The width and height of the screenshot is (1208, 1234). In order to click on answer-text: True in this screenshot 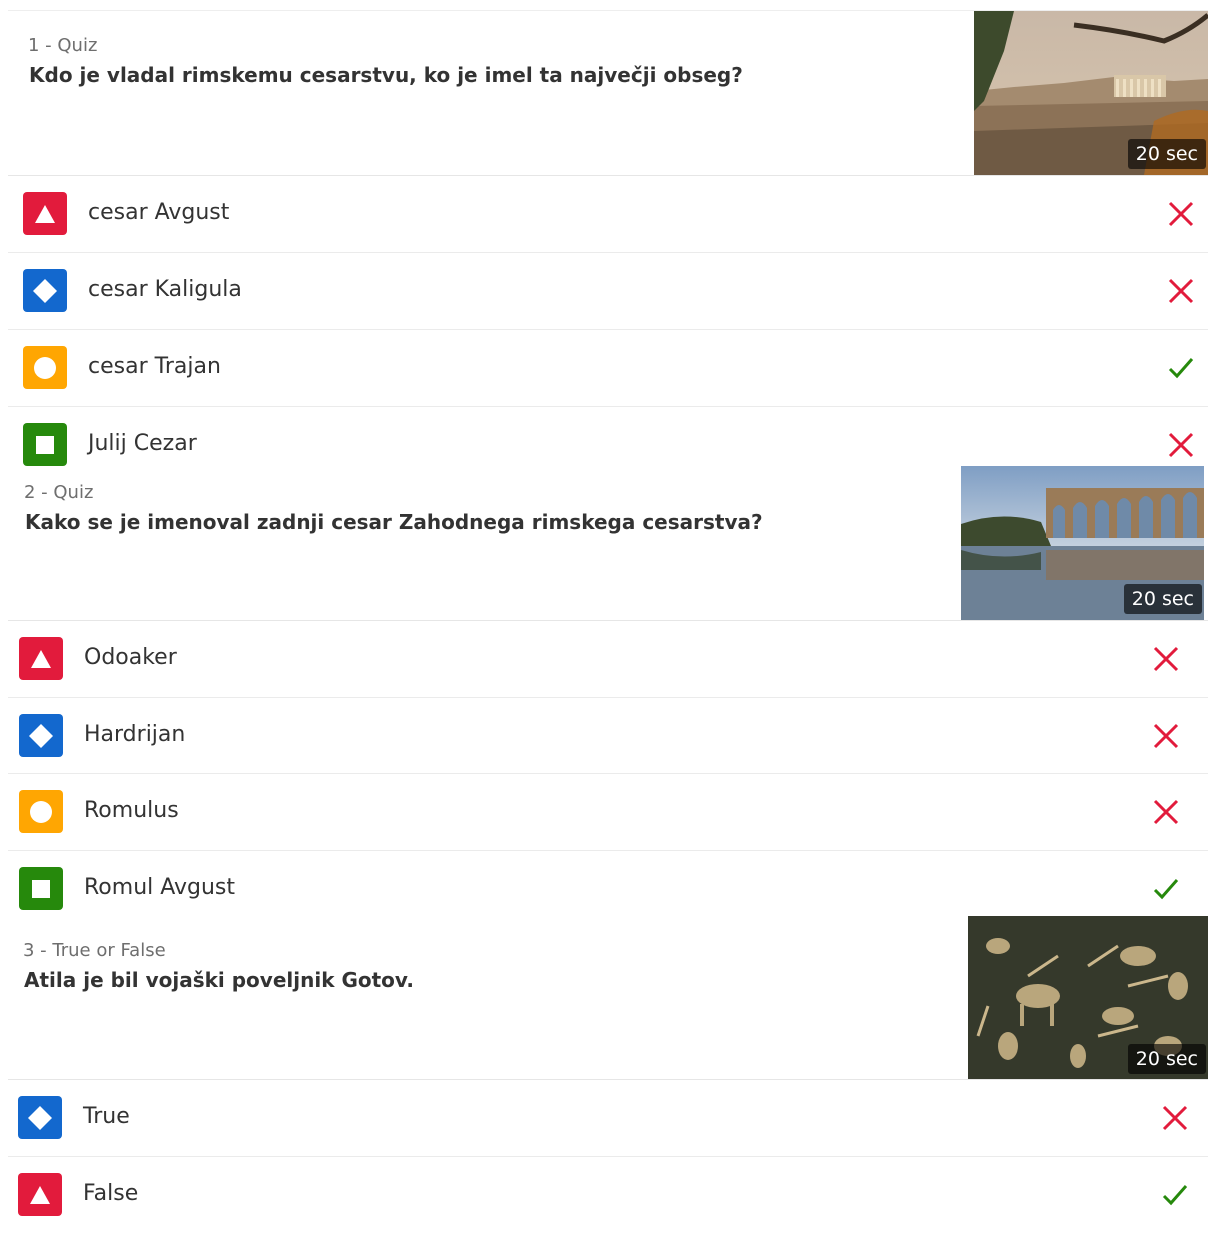, I will do `click(106, 1116)`.